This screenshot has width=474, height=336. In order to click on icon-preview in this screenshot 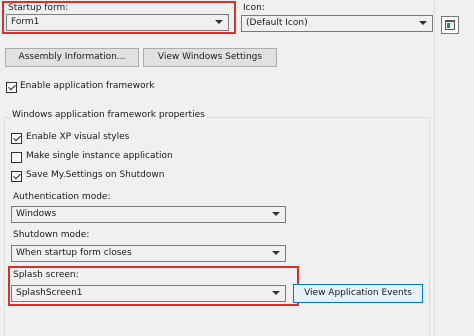, I will do `click(450, 25)`.